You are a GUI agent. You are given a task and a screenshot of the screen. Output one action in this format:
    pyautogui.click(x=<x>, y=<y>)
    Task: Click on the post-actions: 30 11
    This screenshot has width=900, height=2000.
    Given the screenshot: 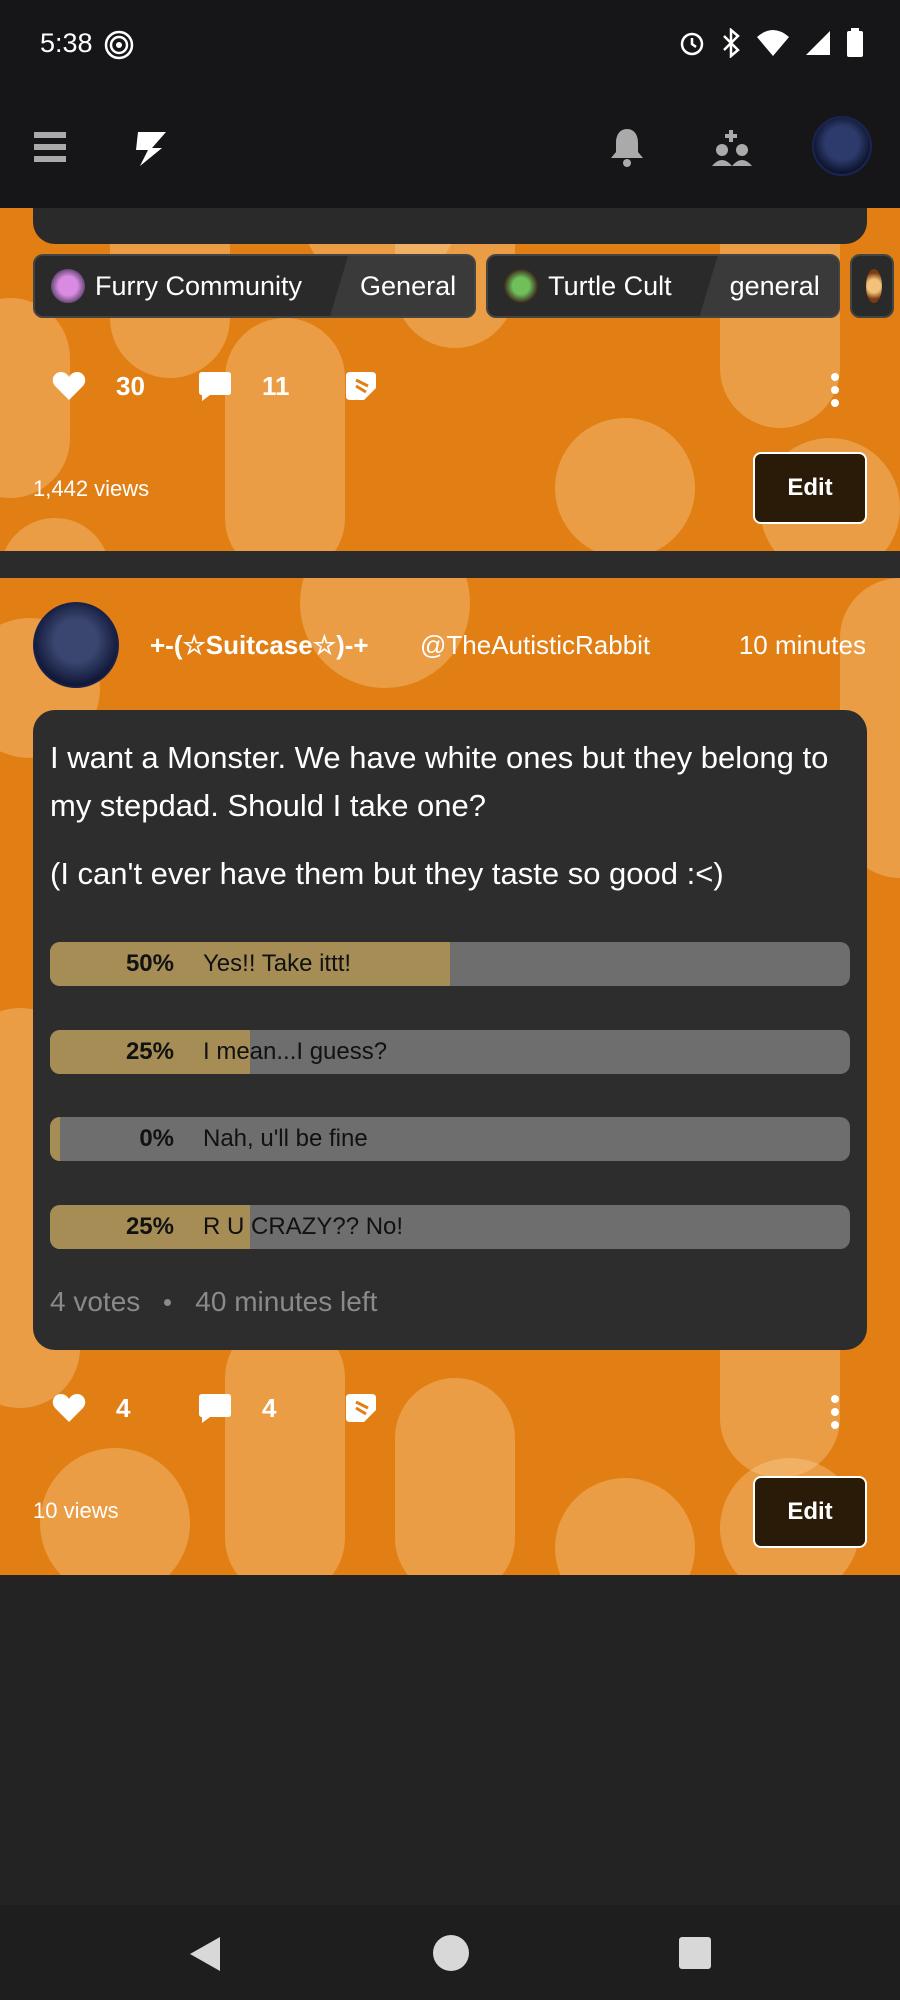 What is the action you would take?
    pyautogui.click(x=215, y=386)
    